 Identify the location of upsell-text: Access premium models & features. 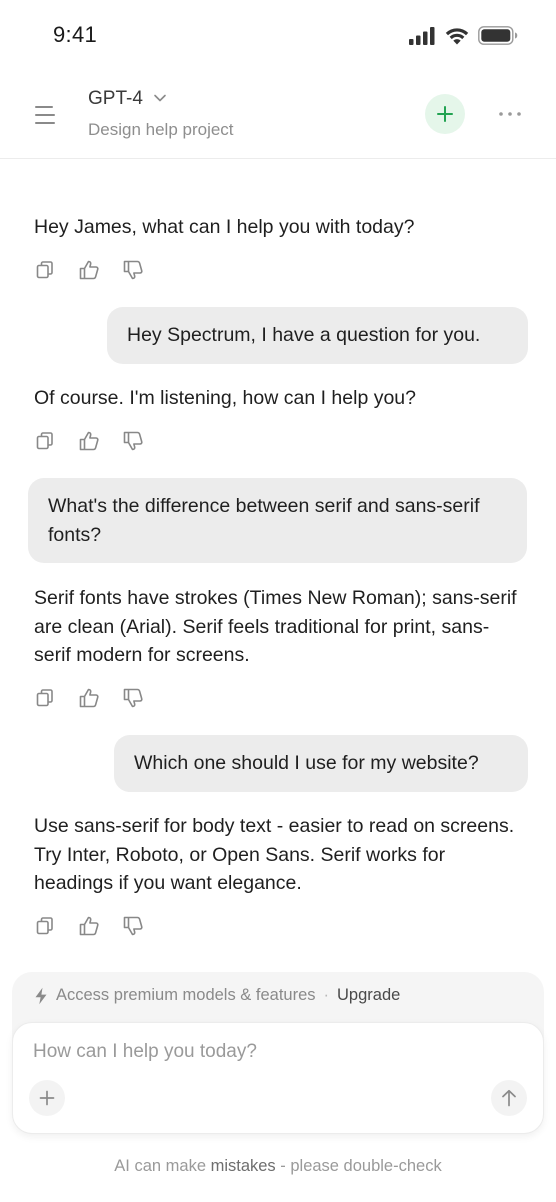
(186, 995).